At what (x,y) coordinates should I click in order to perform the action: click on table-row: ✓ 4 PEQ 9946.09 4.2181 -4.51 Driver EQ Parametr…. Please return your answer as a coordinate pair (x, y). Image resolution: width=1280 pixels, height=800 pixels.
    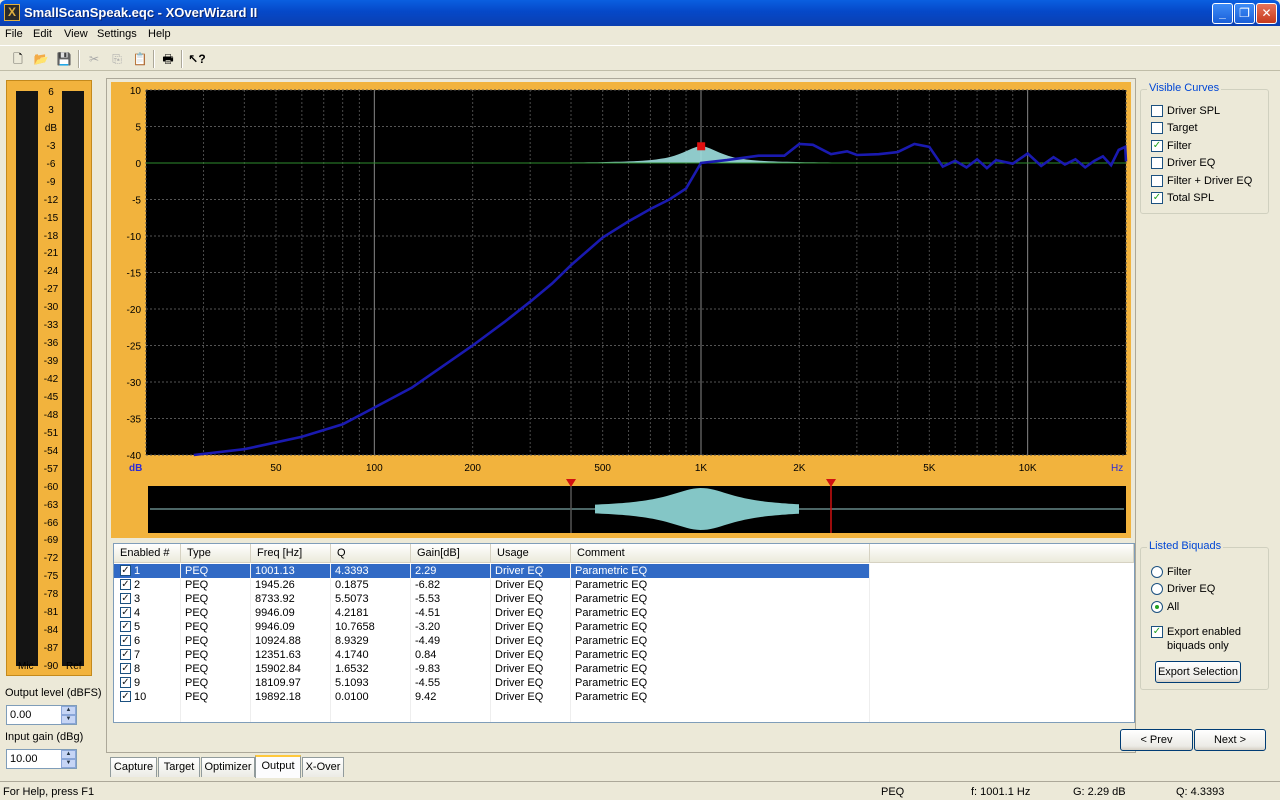
    Looking at the image, I should click on (492, 613).